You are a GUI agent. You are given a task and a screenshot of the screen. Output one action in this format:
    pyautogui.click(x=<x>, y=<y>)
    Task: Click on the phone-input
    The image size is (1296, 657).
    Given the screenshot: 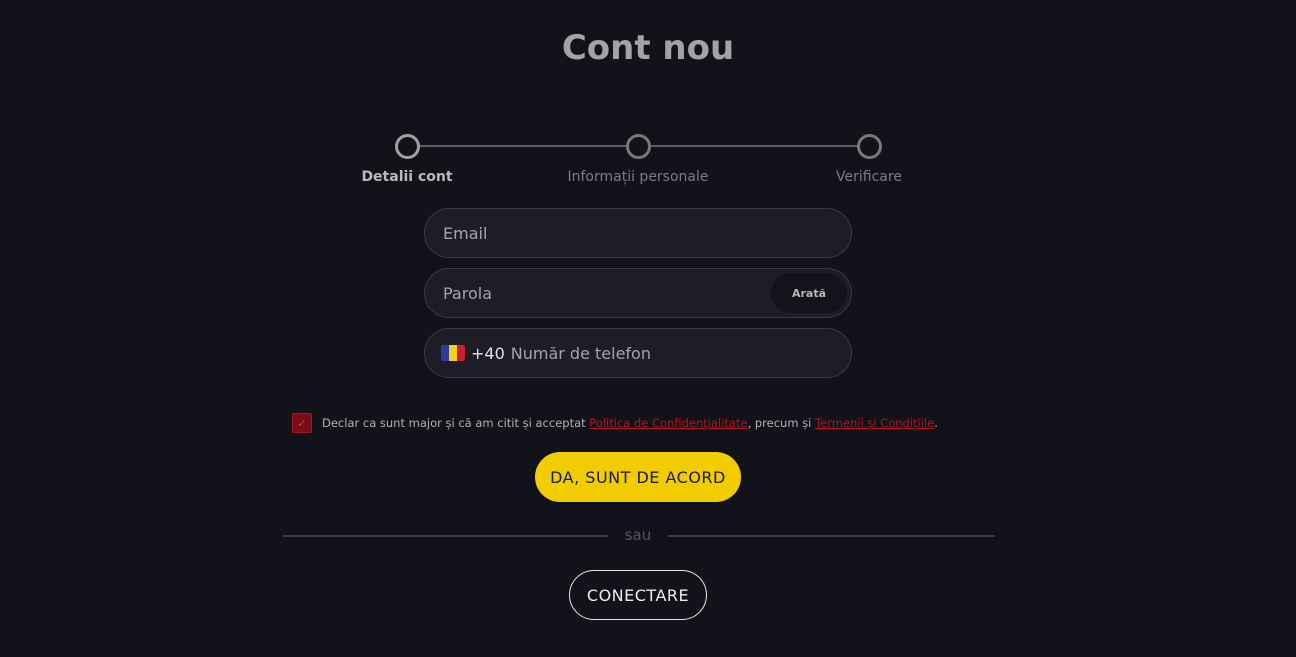 What is the action you would take?
    pyautogui.click(x=680, y=353)
    